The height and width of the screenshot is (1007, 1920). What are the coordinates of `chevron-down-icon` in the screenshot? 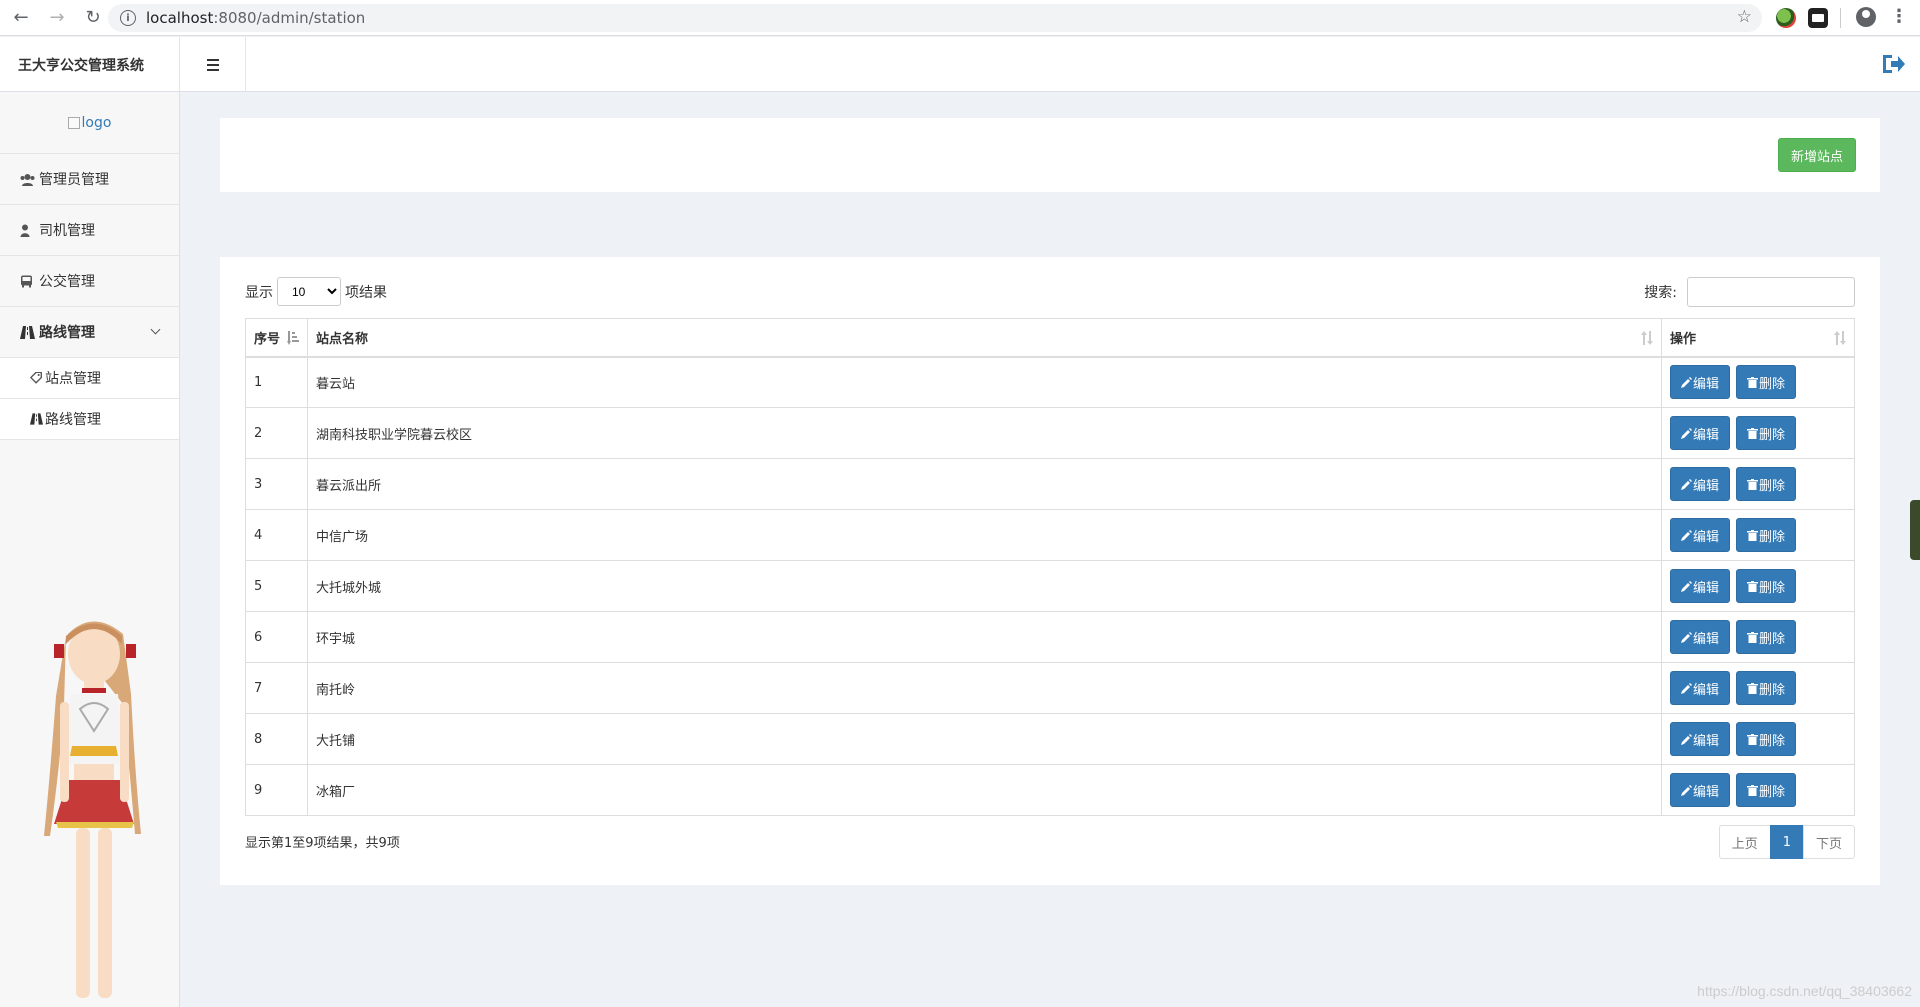 It's located at (155, 329).